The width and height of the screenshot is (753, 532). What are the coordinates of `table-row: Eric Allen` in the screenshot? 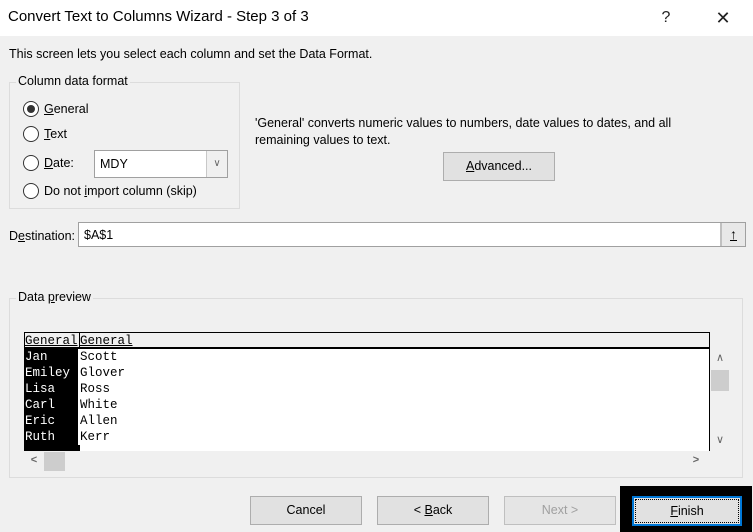 It's located at (367, 421).